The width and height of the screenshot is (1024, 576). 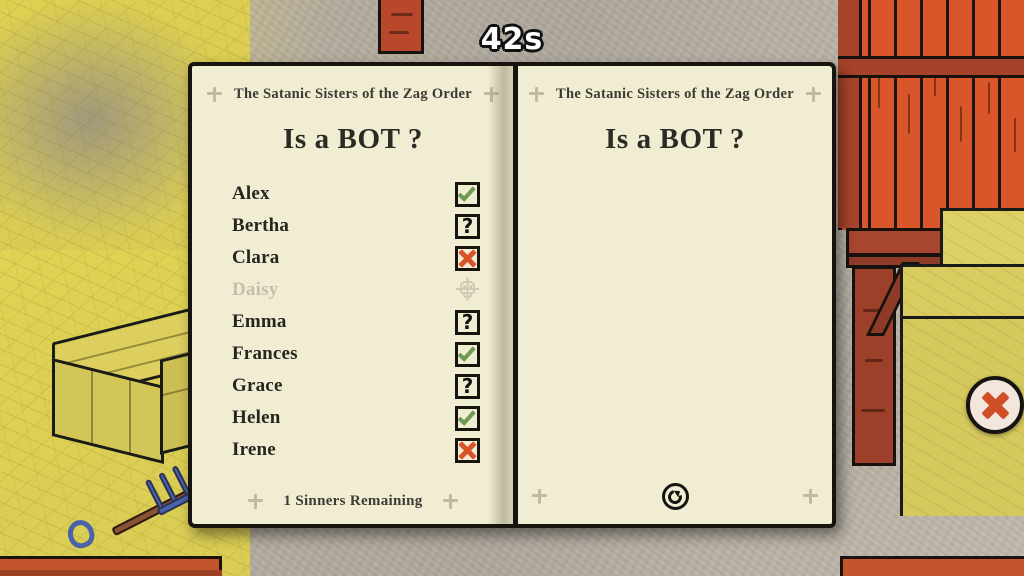 What do you see at coordinates (363, 418) in the screenshot?
I see `suspect-row: Helen` at bounding box center [363, 418].